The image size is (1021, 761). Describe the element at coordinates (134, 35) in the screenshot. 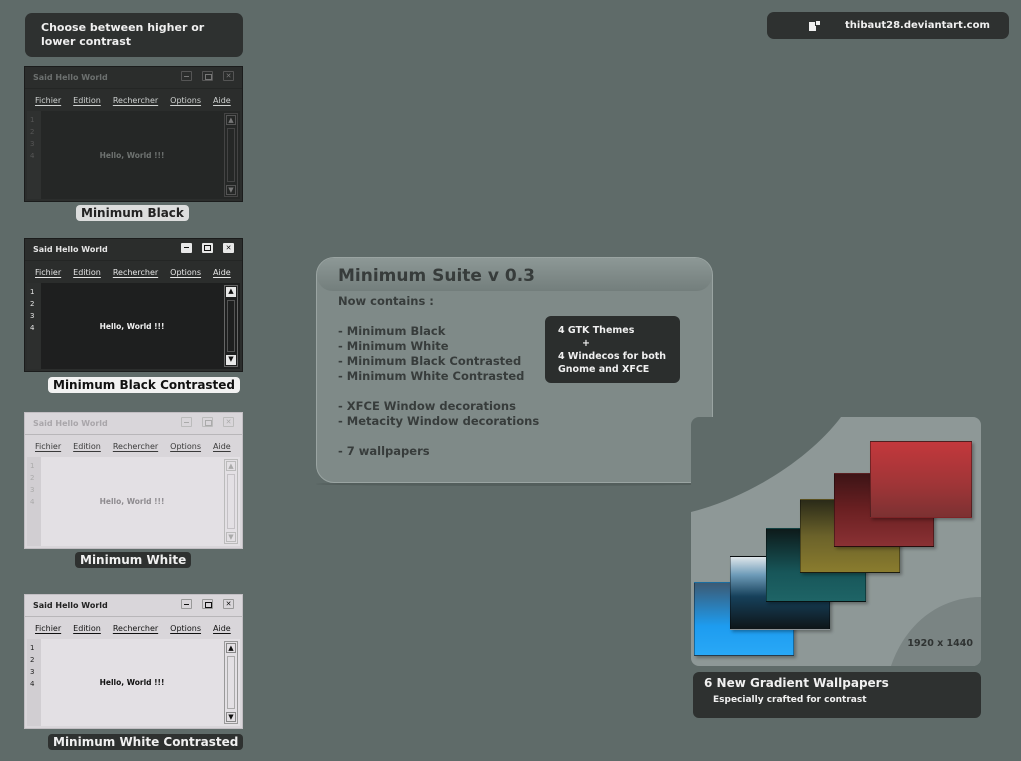

I see `contrast-caption: Choose between higher or lower contrast` at that location.